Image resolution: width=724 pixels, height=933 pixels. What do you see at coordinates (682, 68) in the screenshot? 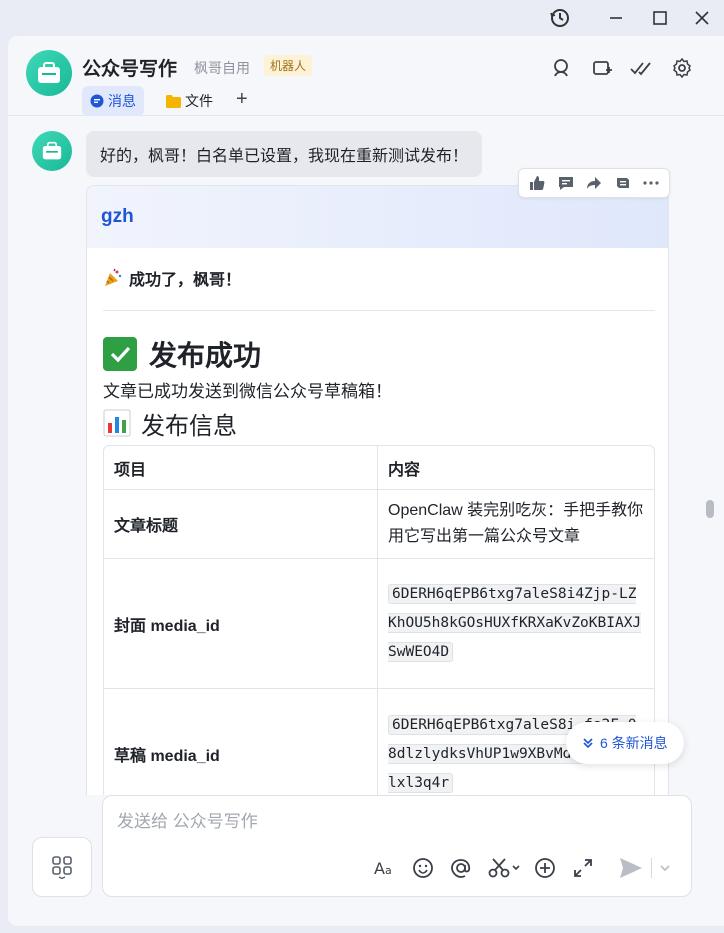
I see `settings-gear-icon` at bounding box center [682, 68].